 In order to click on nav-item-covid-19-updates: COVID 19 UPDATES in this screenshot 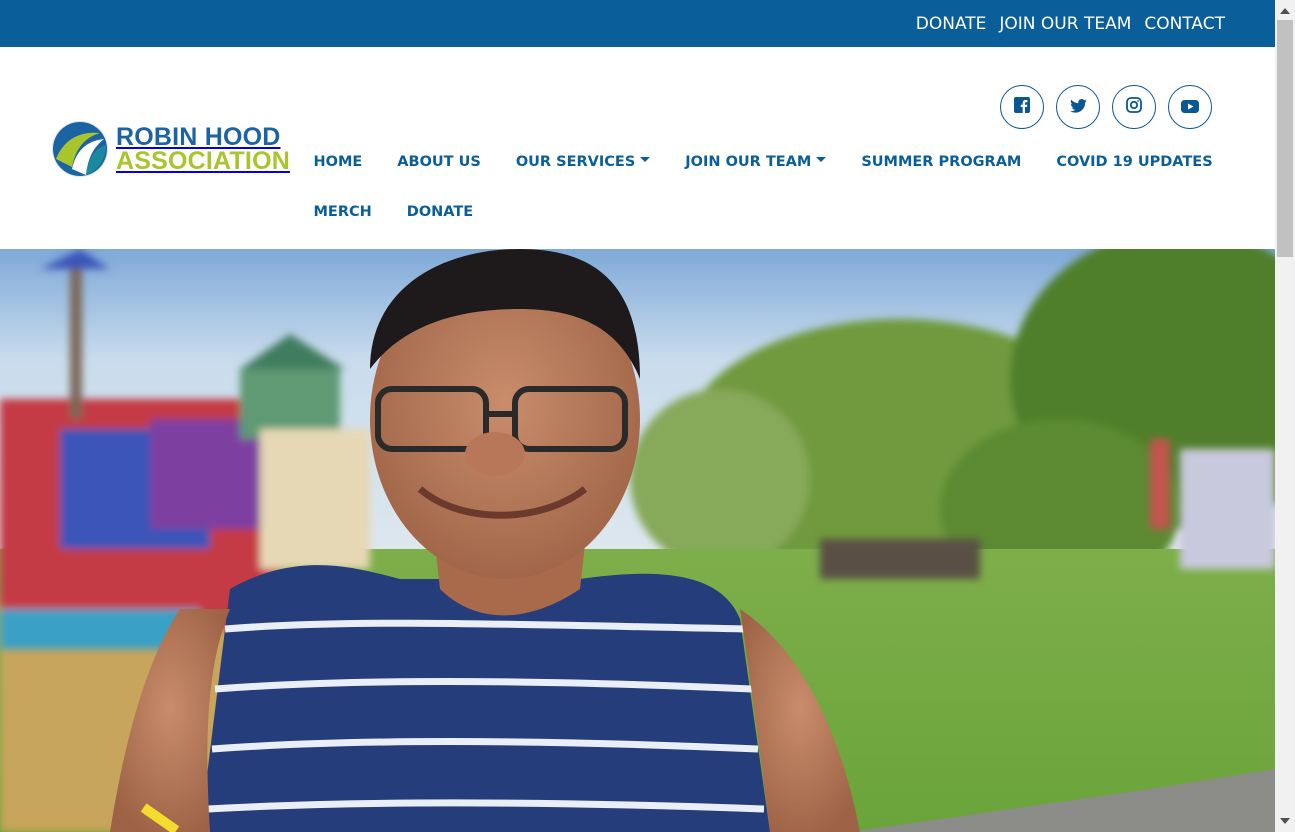, I will do `click(1134, 162)`.